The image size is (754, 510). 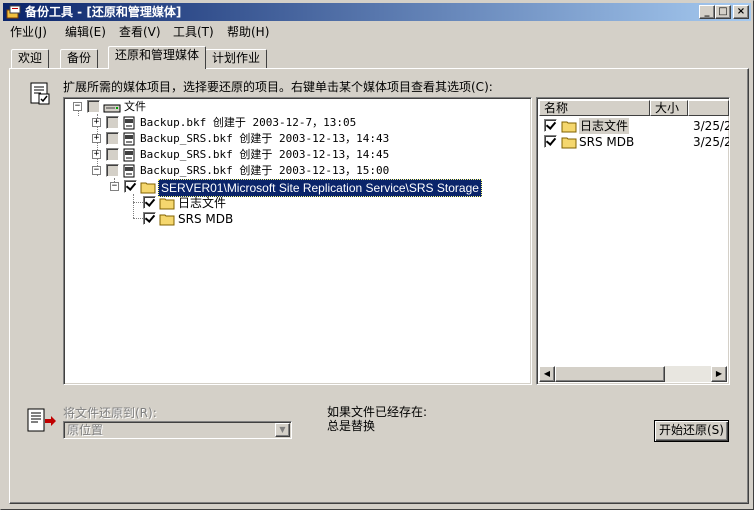 What do you see at coordinates (206, 219) in the screenshot?
I see `tree-label: SRS MDB` at bounding box center [206, 219].